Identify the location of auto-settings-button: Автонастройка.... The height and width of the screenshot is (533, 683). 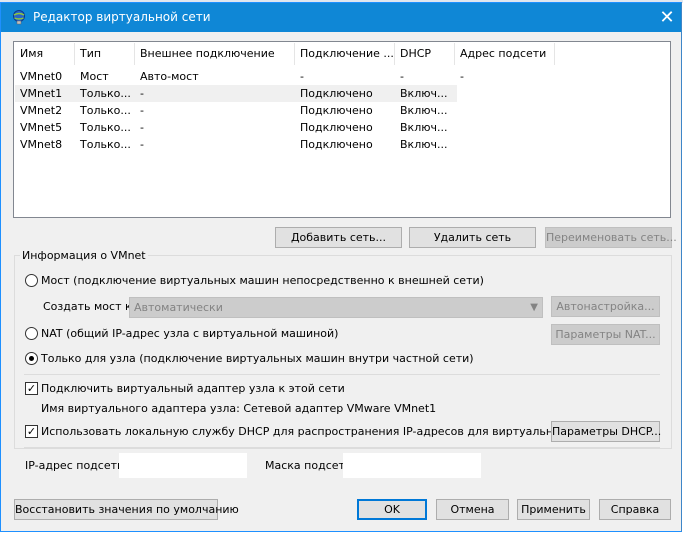
(605, 306).